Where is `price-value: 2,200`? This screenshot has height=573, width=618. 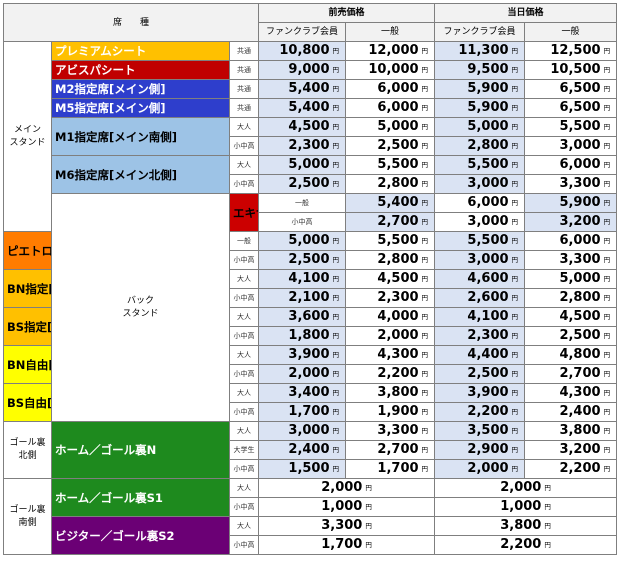
price-value: 2,200 is located at coordinates (521, 544).